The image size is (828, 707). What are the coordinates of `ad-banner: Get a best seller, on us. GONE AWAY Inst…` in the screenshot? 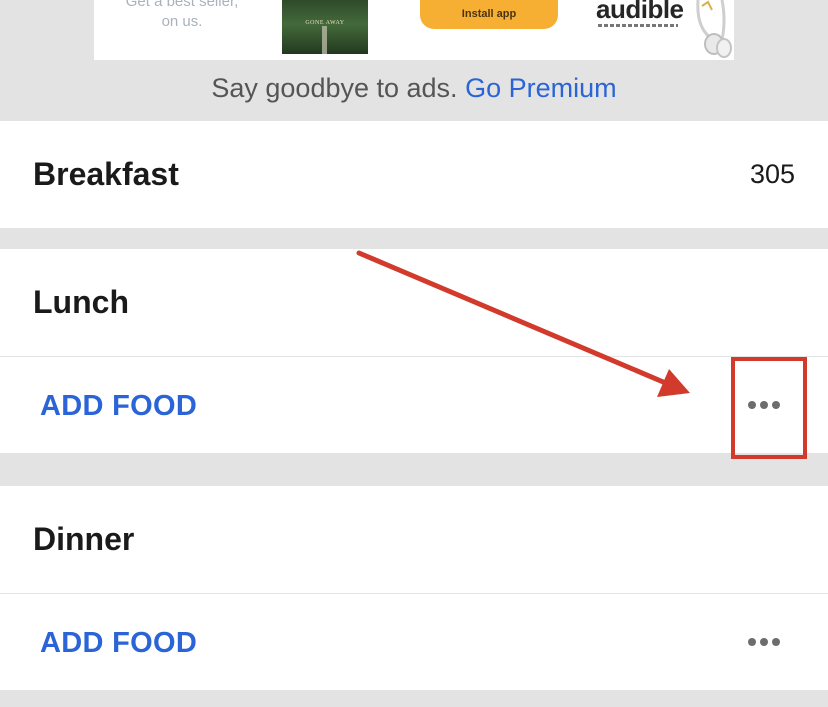 It's located at (414, 30).